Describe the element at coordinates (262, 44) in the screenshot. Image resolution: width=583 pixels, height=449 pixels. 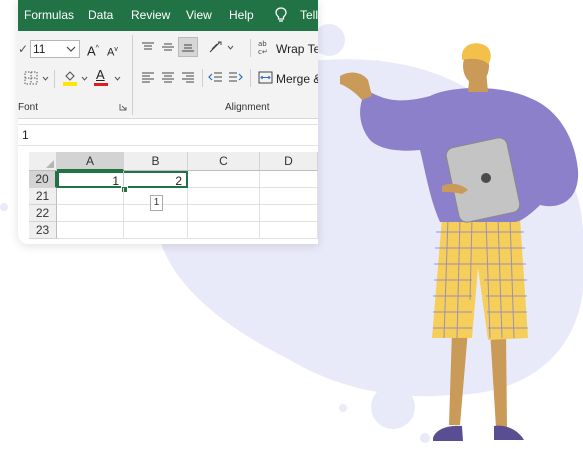
I see `svg-text: ab` at that location.